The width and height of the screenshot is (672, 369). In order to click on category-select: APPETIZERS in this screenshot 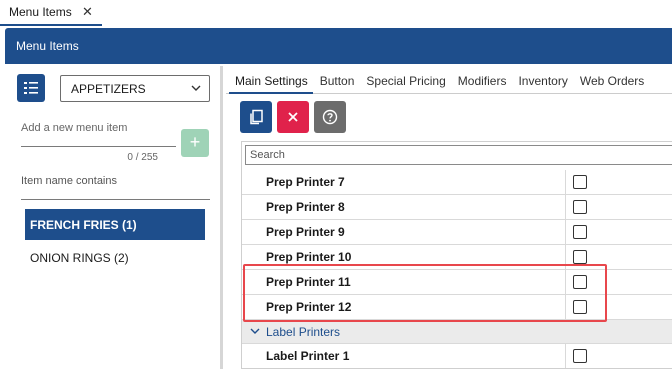, I will do `click(135, 88)`.